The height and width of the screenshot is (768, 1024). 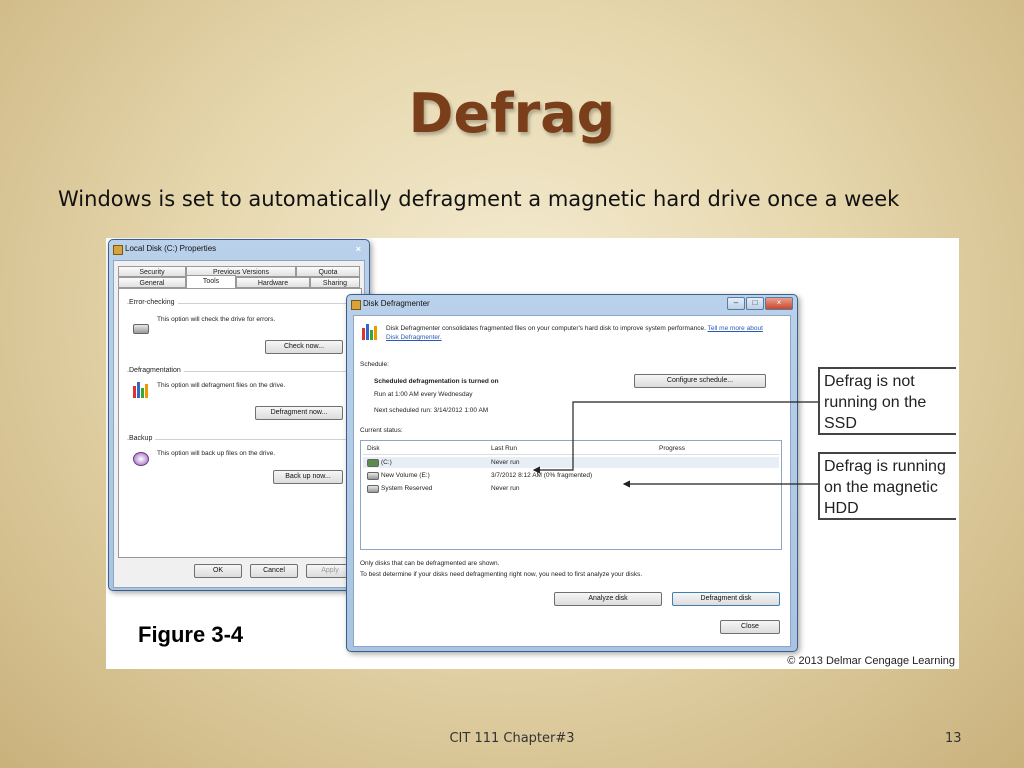 I want to click on schedule-status: Scheduled defragmentation is turned on, so click(x=436, y=381).